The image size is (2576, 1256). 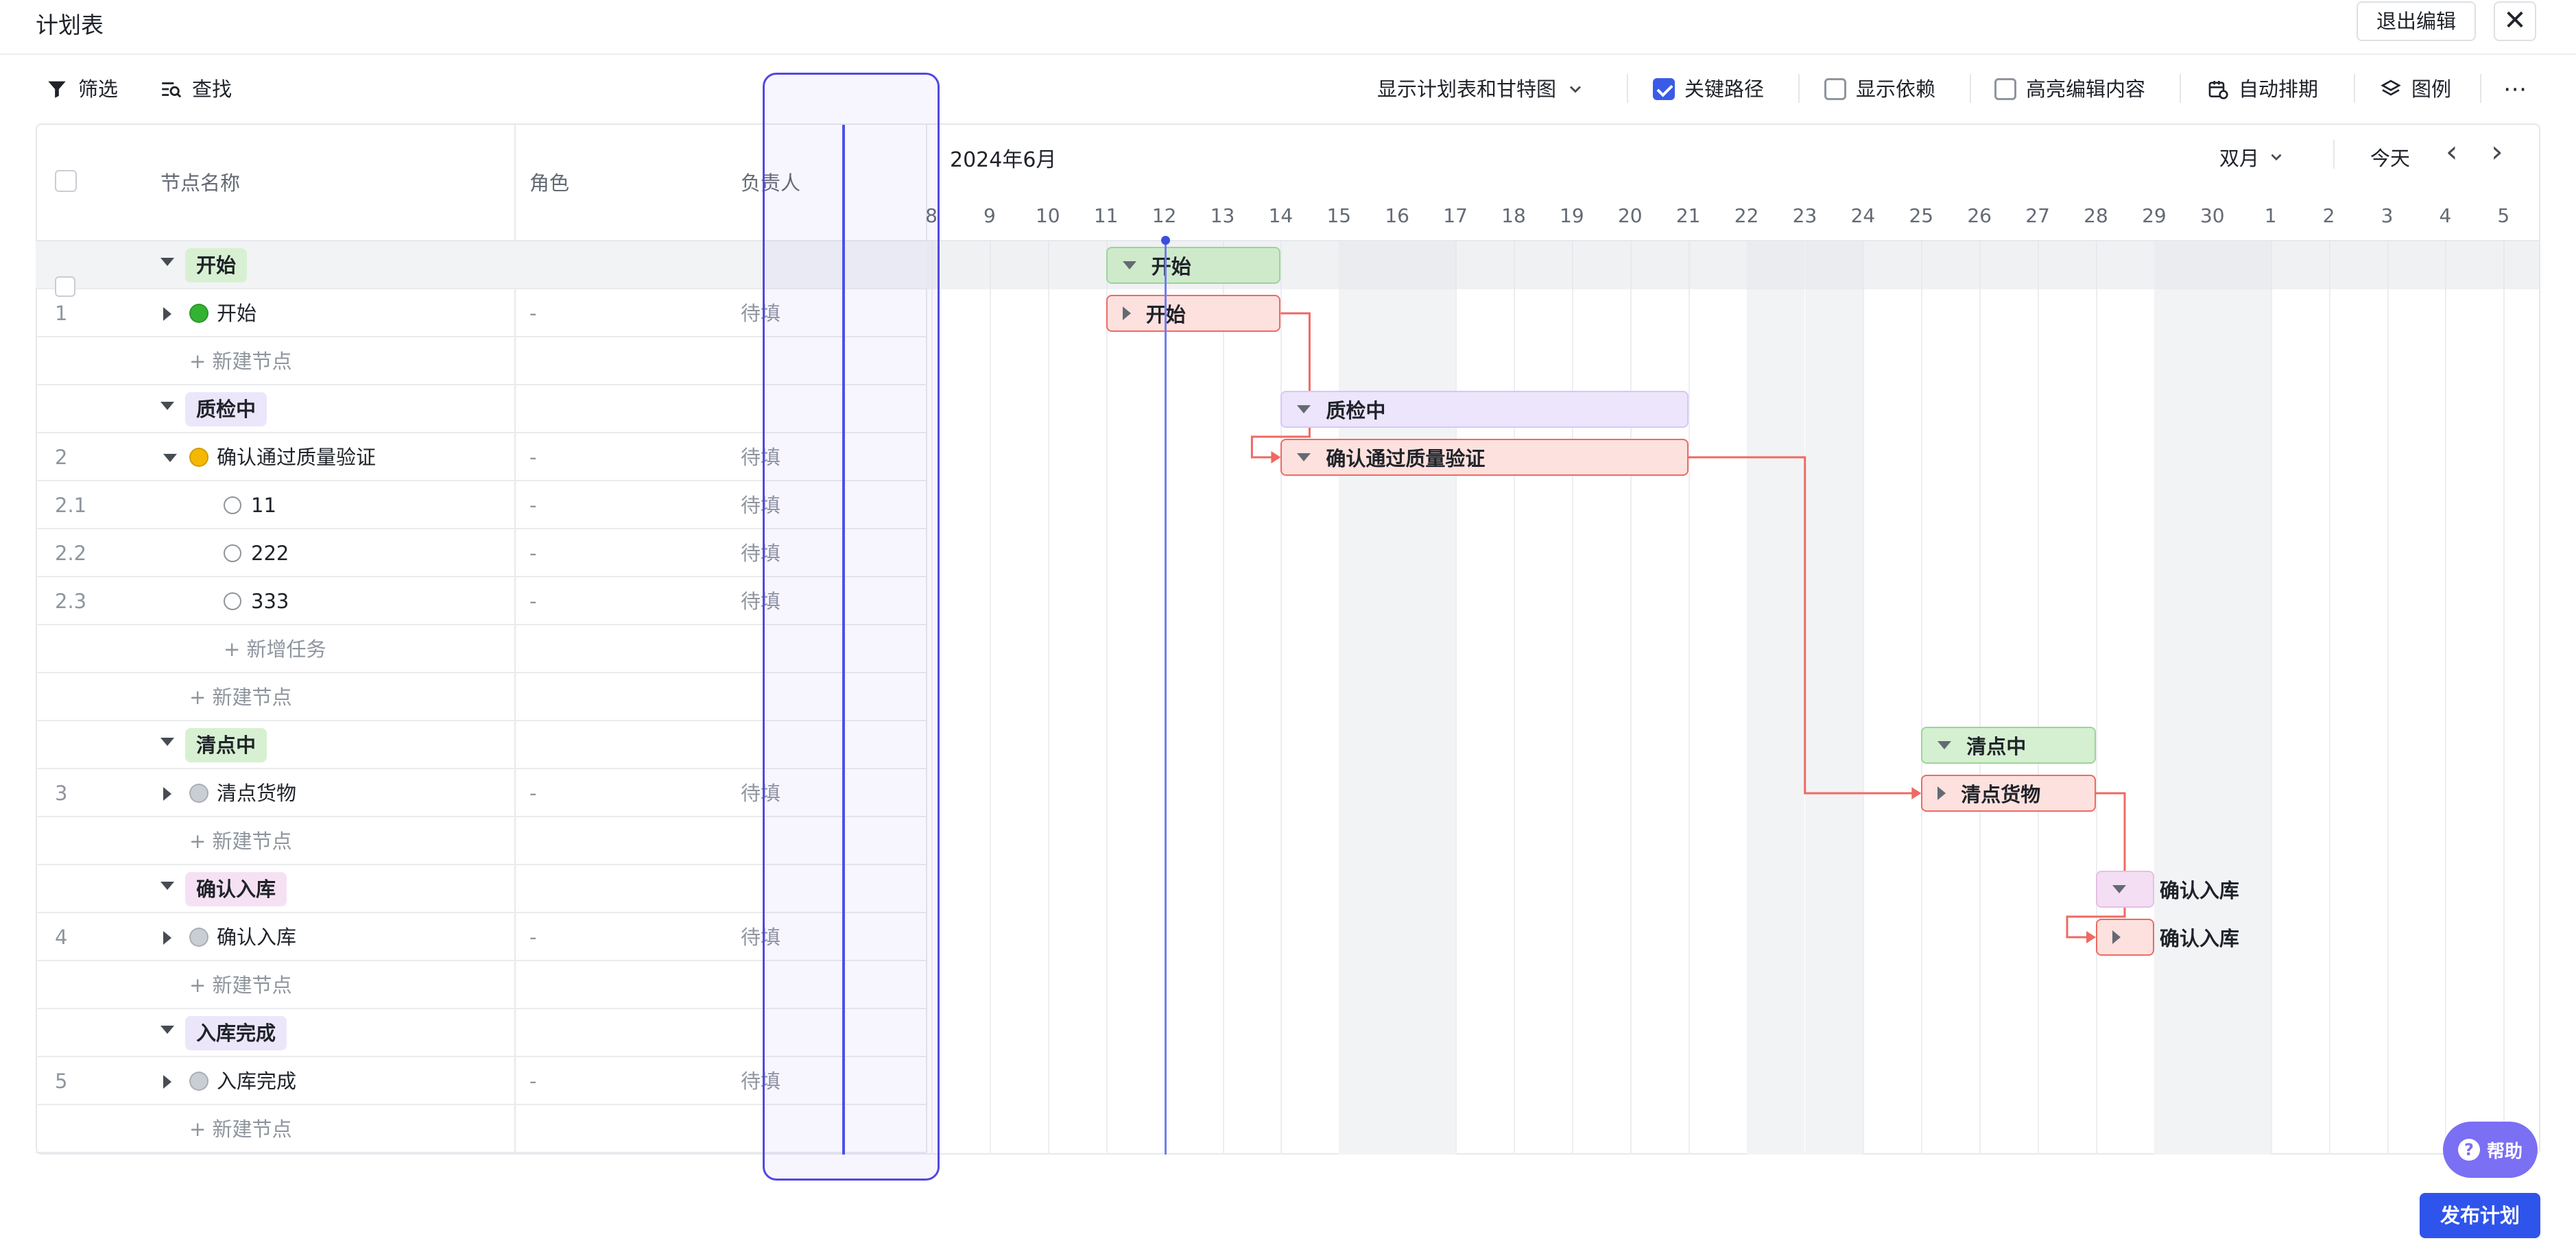 I want to click on gantt-stage-bar: 清点中, so click(x=2008, y=745).